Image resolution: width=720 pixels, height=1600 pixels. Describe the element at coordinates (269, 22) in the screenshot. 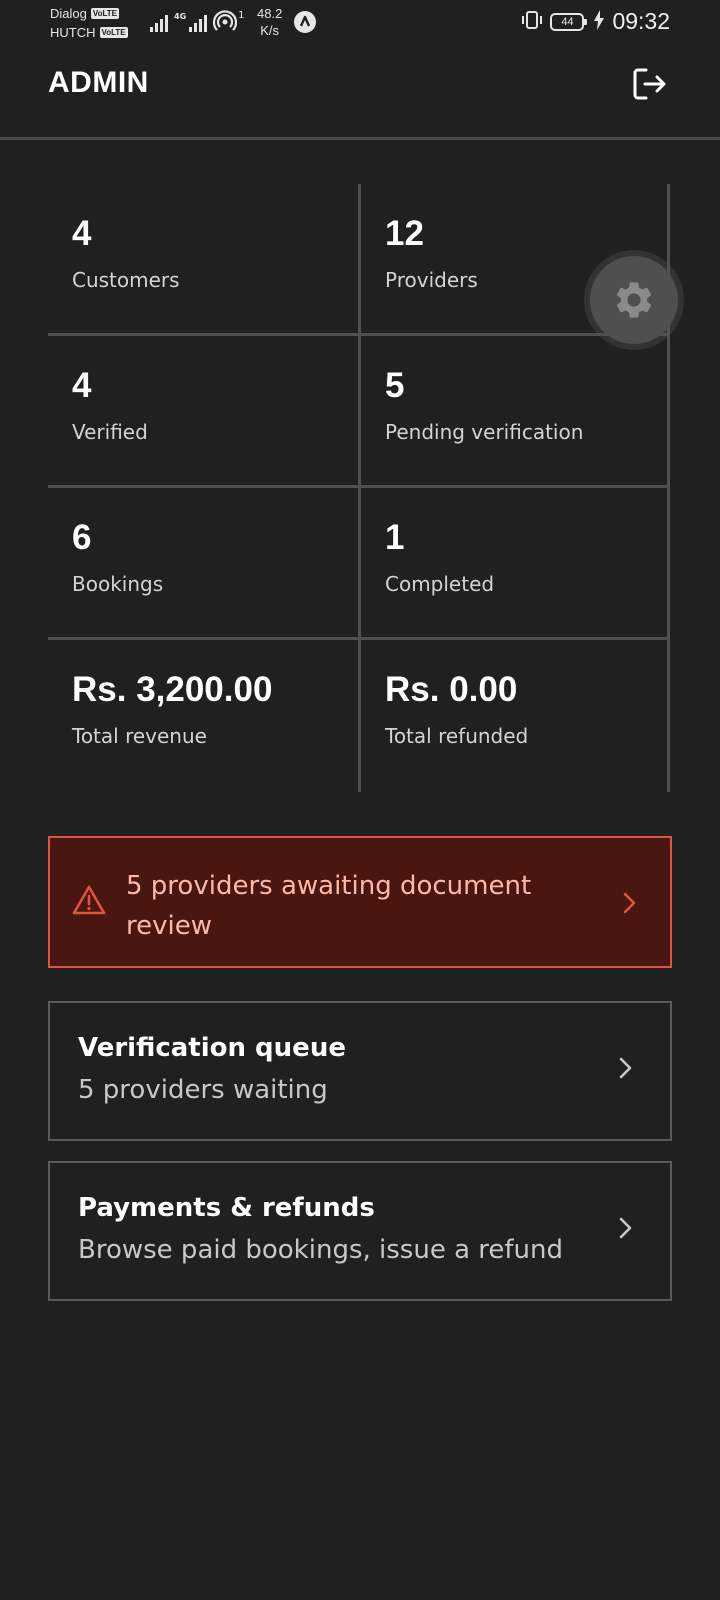

I see `network-speed: 48.2 K/s` at that location.